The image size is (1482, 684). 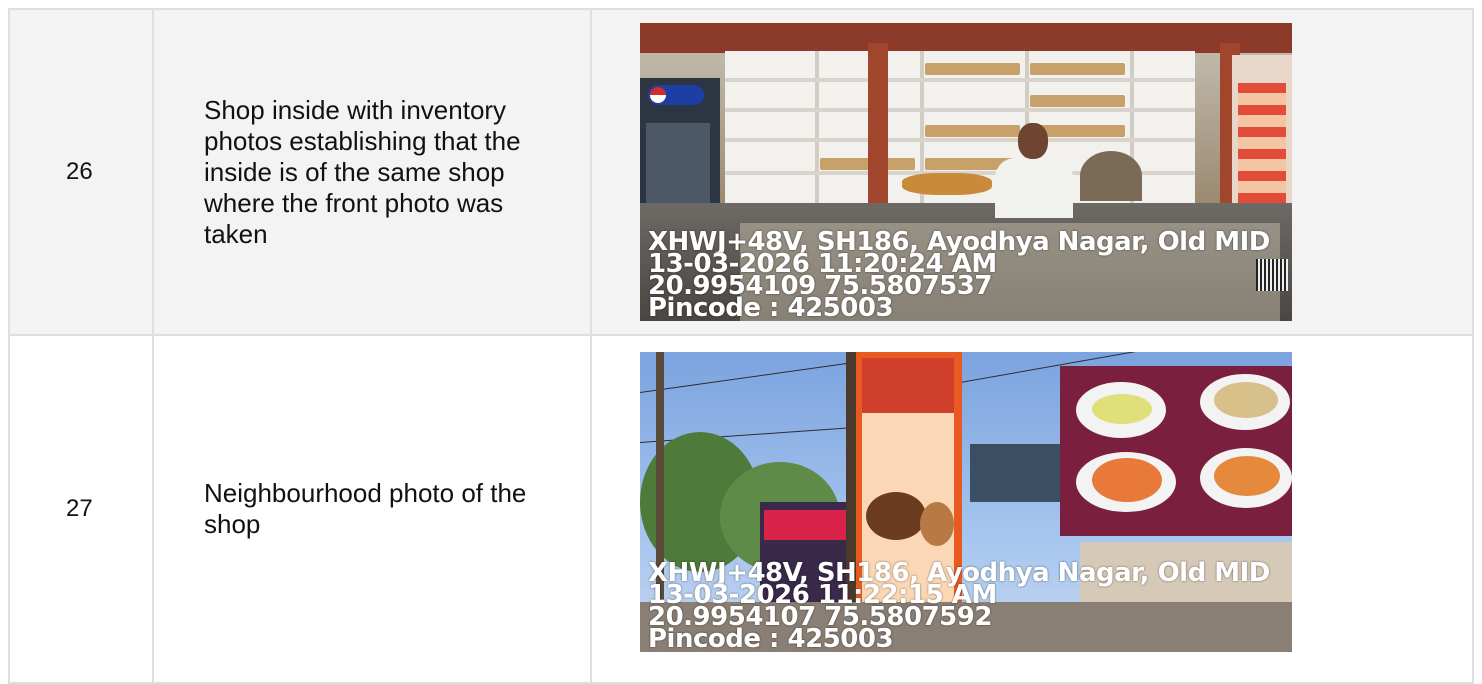 What do you see at coordinates (81, 509) in the screenshot?
I see `row-number: 27` at bounding box center [81, 509].